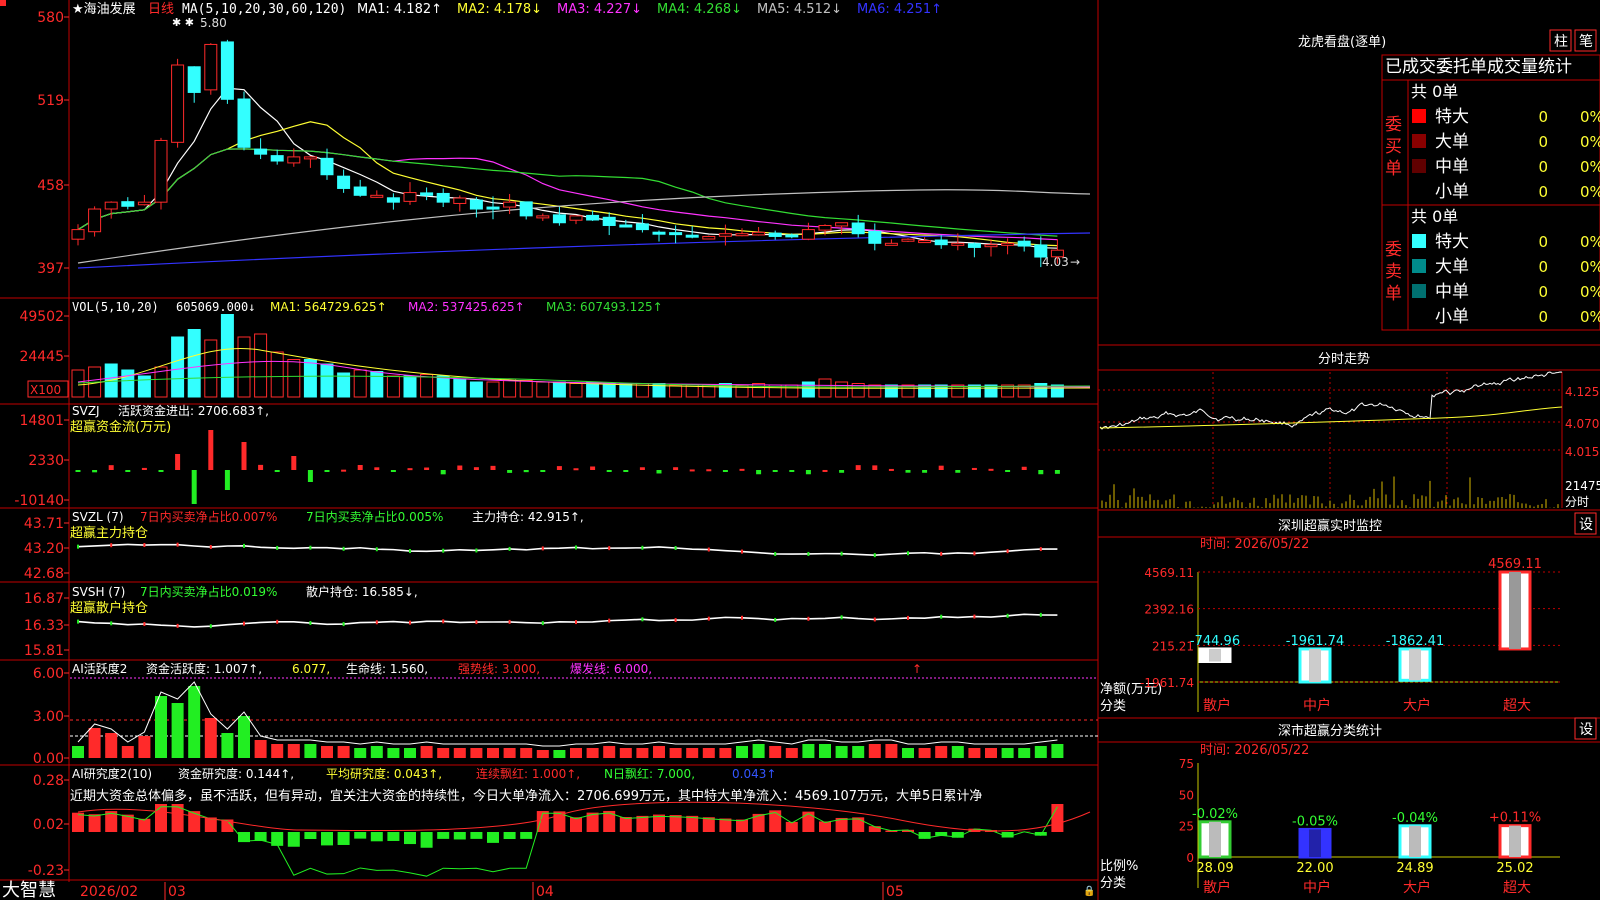  I want to click on lhb-row-label: 特大, so click(1452, 242).